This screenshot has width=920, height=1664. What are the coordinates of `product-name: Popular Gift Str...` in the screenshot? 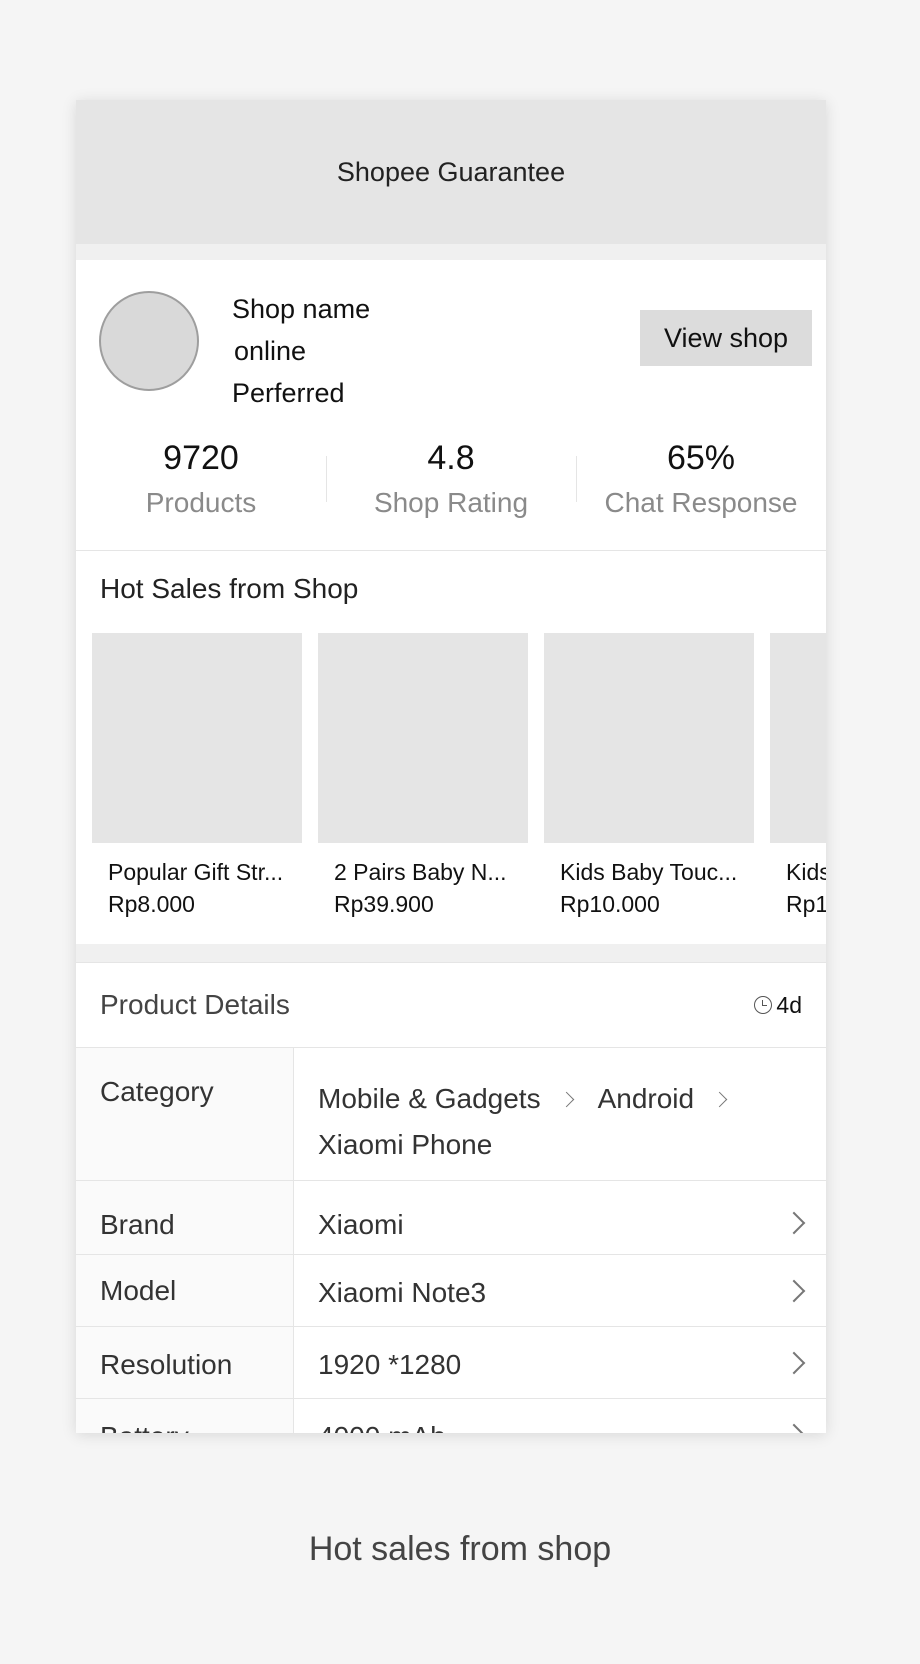 It's located at (196, 872).